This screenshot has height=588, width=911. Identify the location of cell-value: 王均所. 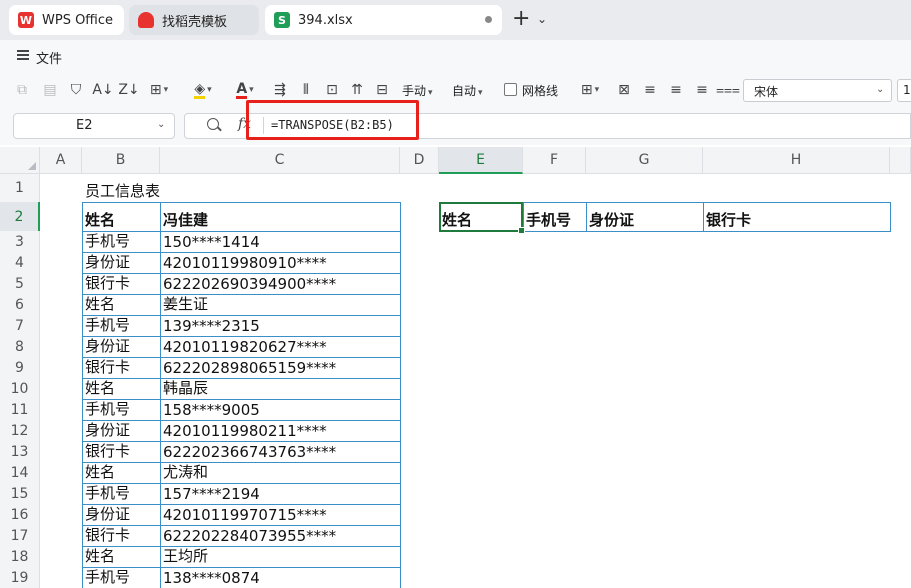
(280, 556).